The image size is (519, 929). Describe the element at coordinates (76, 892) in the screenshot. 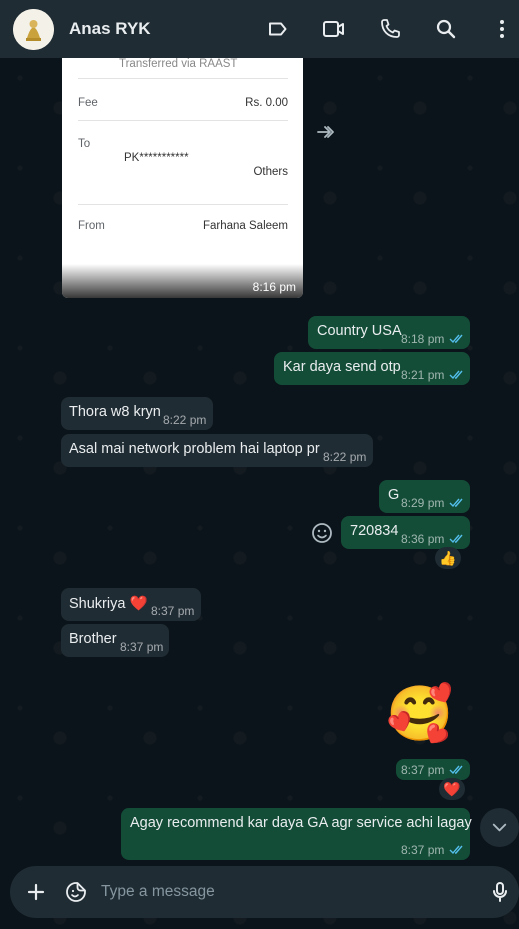

I see `sticker-icon` at that location.